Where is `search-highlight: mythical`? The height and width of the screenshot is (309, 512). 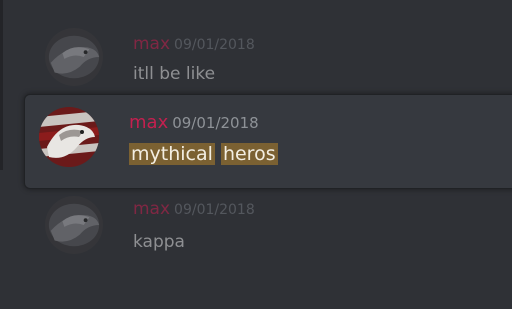 search-highlight: mythical is located at coordinates (172, 154).